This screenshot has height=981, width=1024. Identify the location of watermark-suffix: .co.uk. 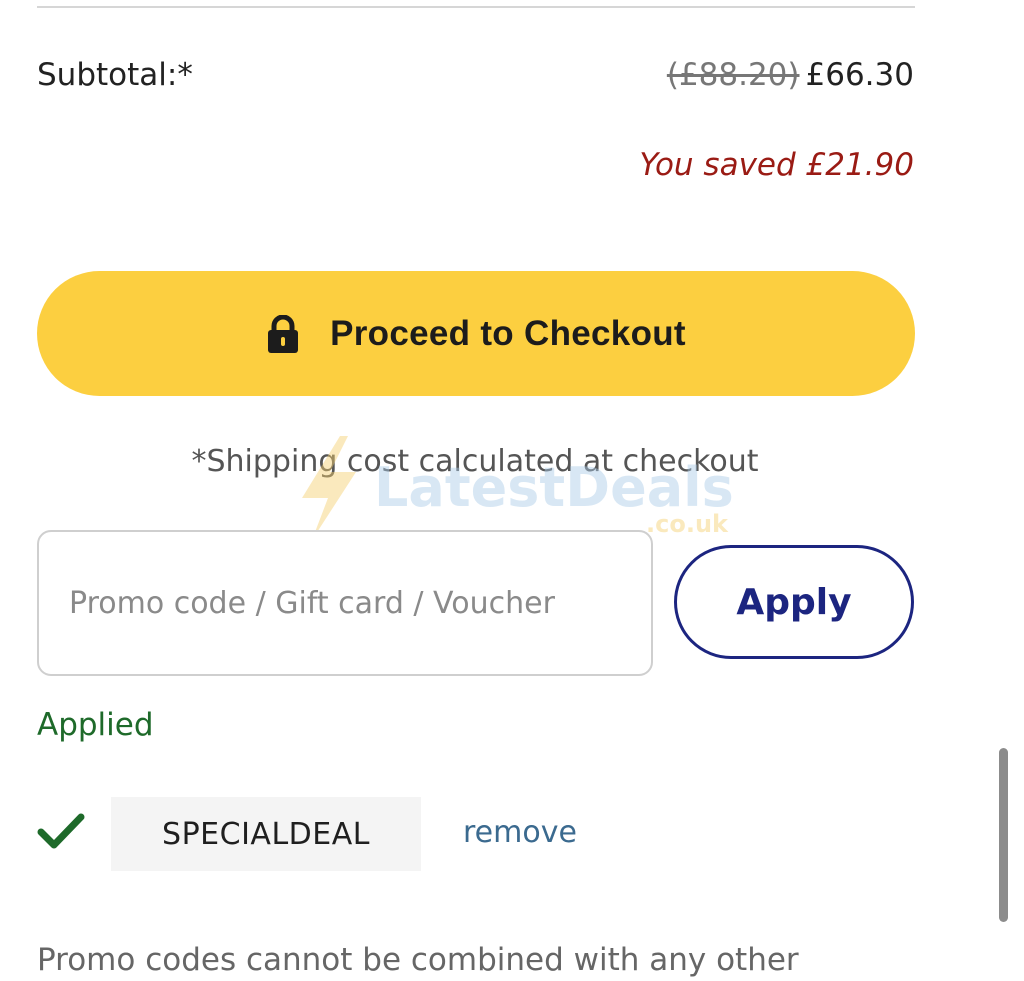
(687, 524).